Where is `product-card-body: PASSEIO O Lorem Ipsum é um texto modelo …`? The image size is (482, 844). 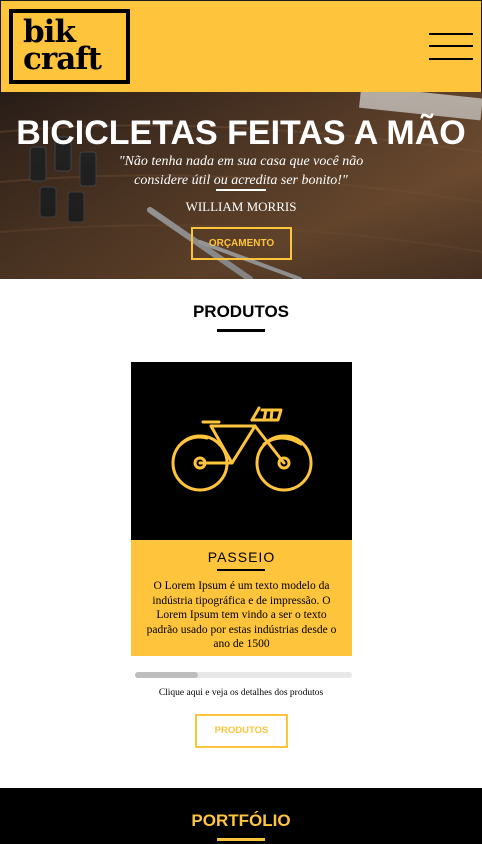
product-card-body: PASSEIO O Lorem Ipsum é um texto modelo … is located at coordinates (241, 598).